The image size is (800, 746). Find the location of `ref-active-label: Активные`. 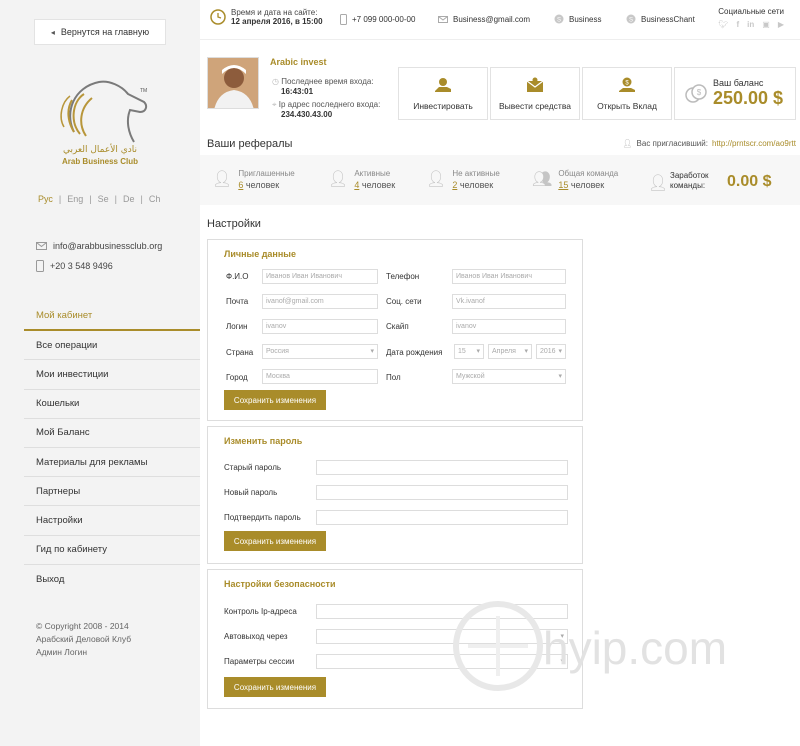

ref-active-label: Активные is located at coordinates (372, 173).